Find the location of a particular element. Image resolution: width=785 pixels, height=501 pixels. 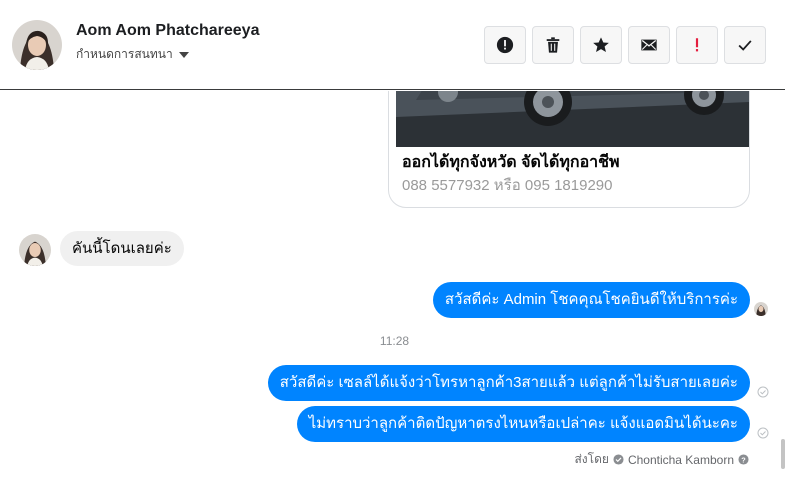

sender-avatar is located at coordinates (35, 250).